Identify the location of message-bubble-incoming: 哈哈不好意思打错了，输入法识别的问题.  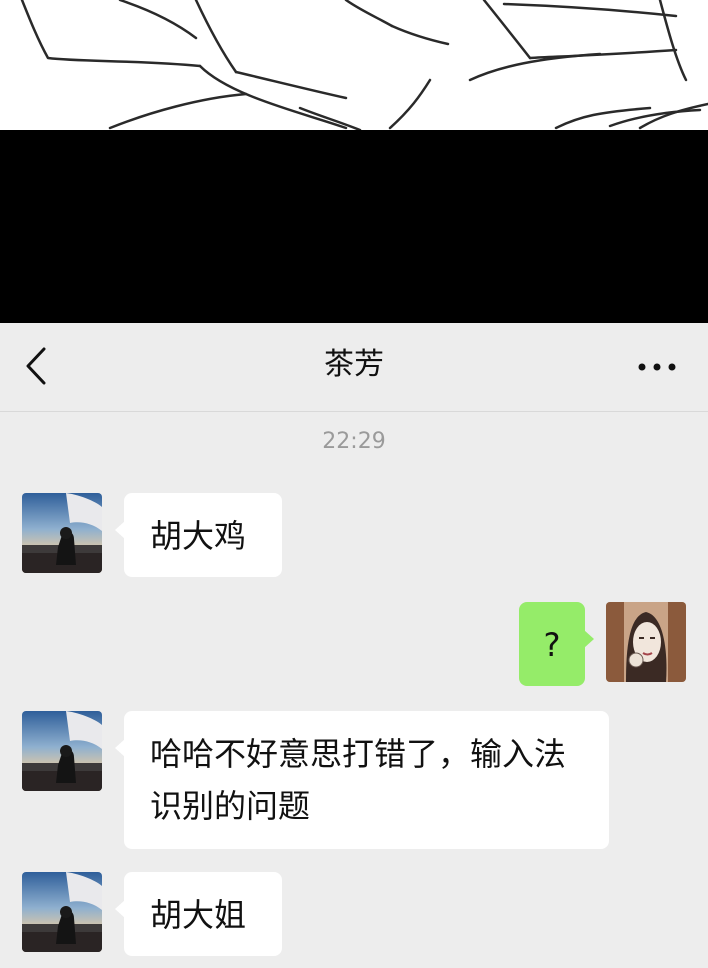
(362, 780).